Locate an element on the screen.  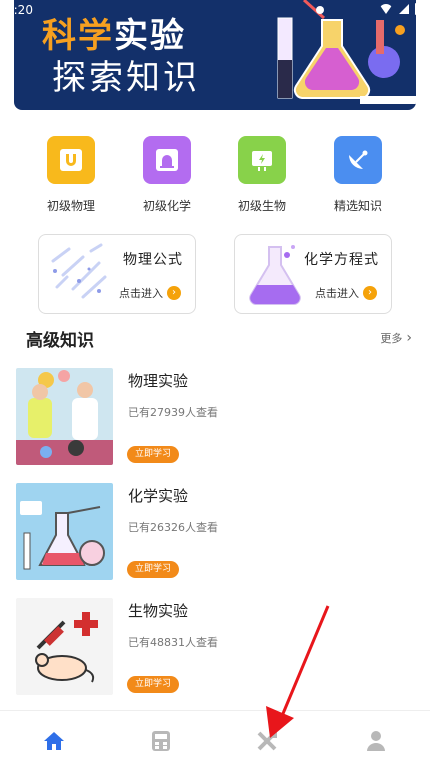
item-view-count: 已有48831人查看 is located at coordinates (173, 642).